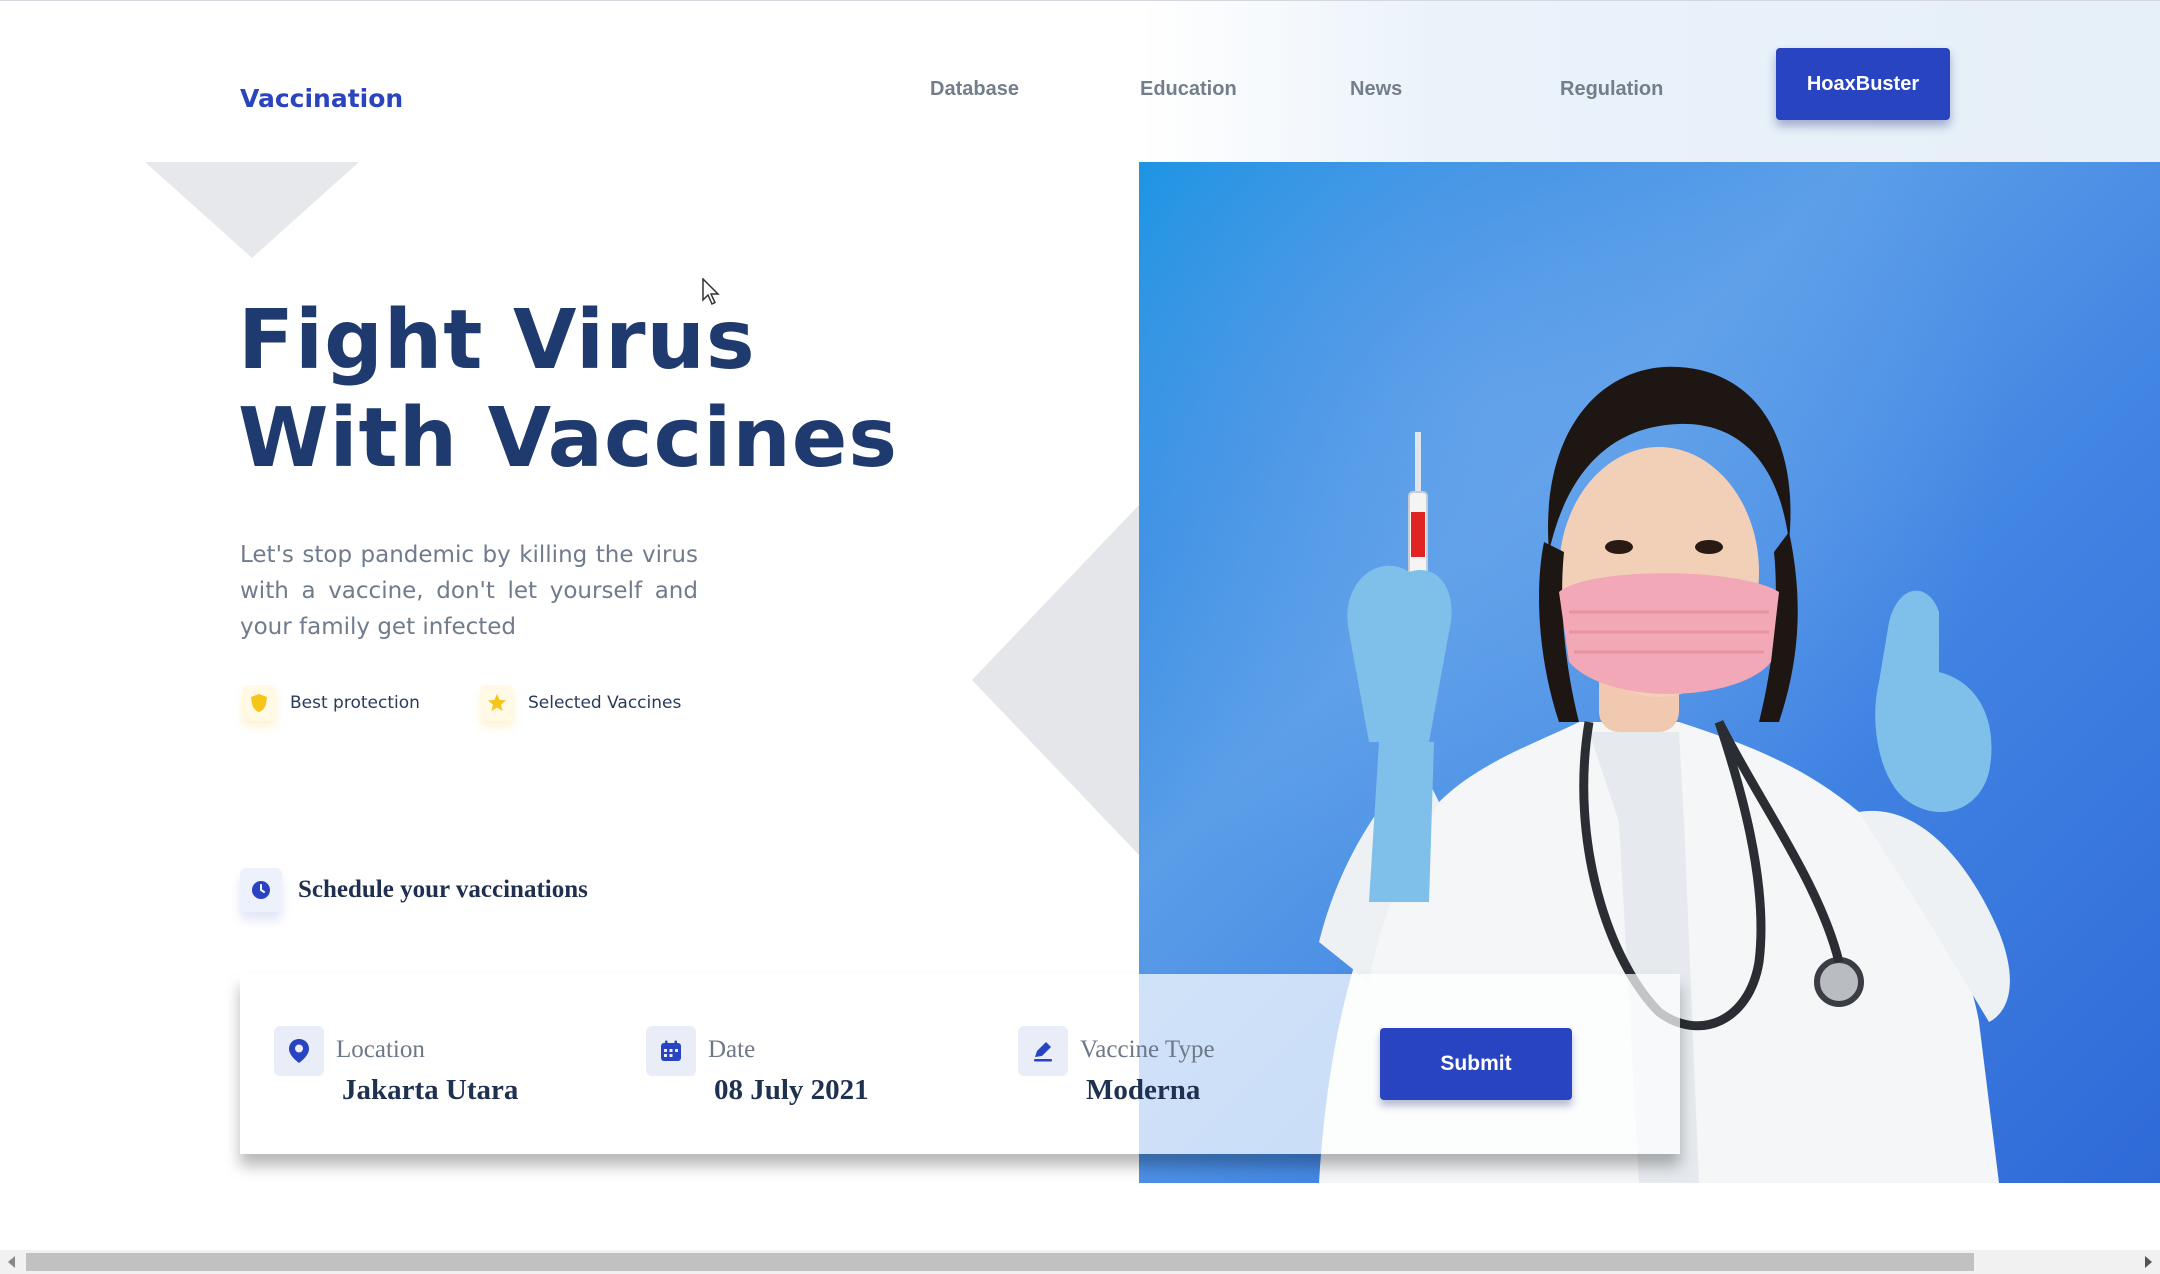 This screenshot has width=2160, height=1274. I want to click on horizontal-scrollbar, so click(1080, 1262).